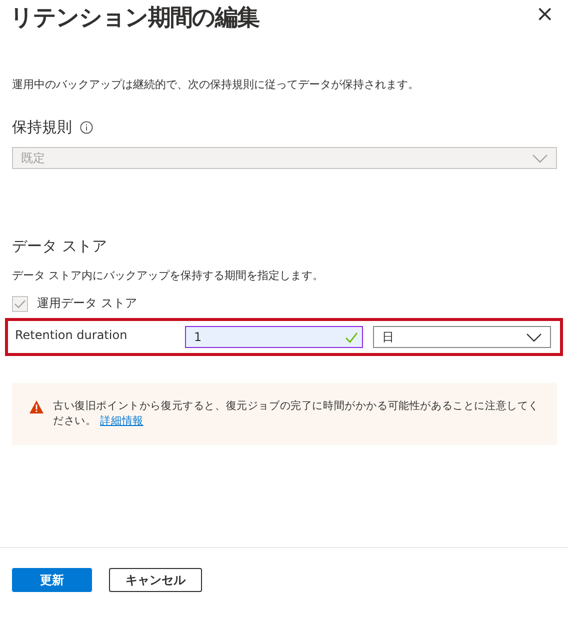 The width and height of the screenshot is (568, 617). What do you see at coordinates (36, 407) in the screenshot?
I see `warning-icon` at bounding box center [36, 407].